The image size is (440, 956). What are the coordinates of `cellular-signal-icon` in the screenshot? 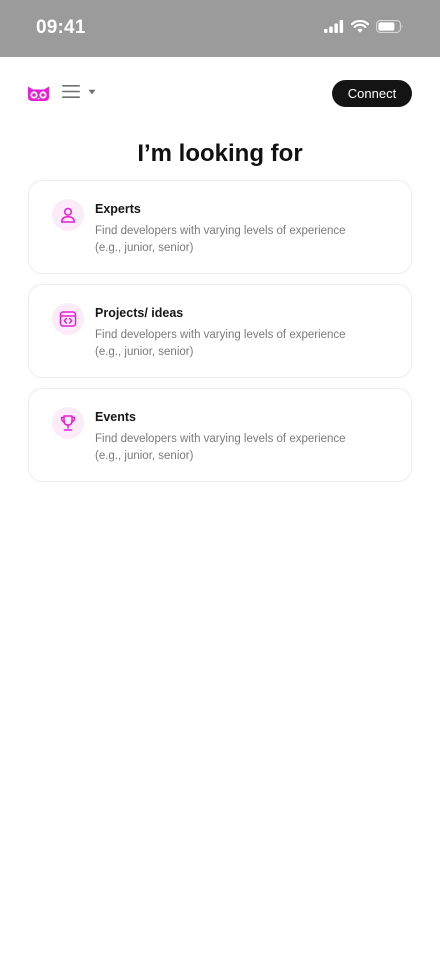 It's located at (334, 26).